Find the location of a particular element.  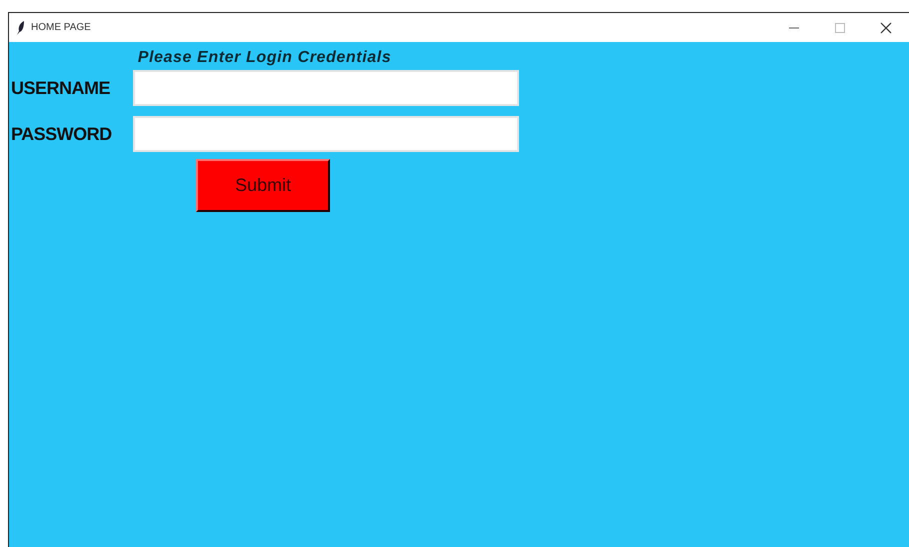

login-heading: Please Enter Login Credentials is located at coordinates (264, 58).